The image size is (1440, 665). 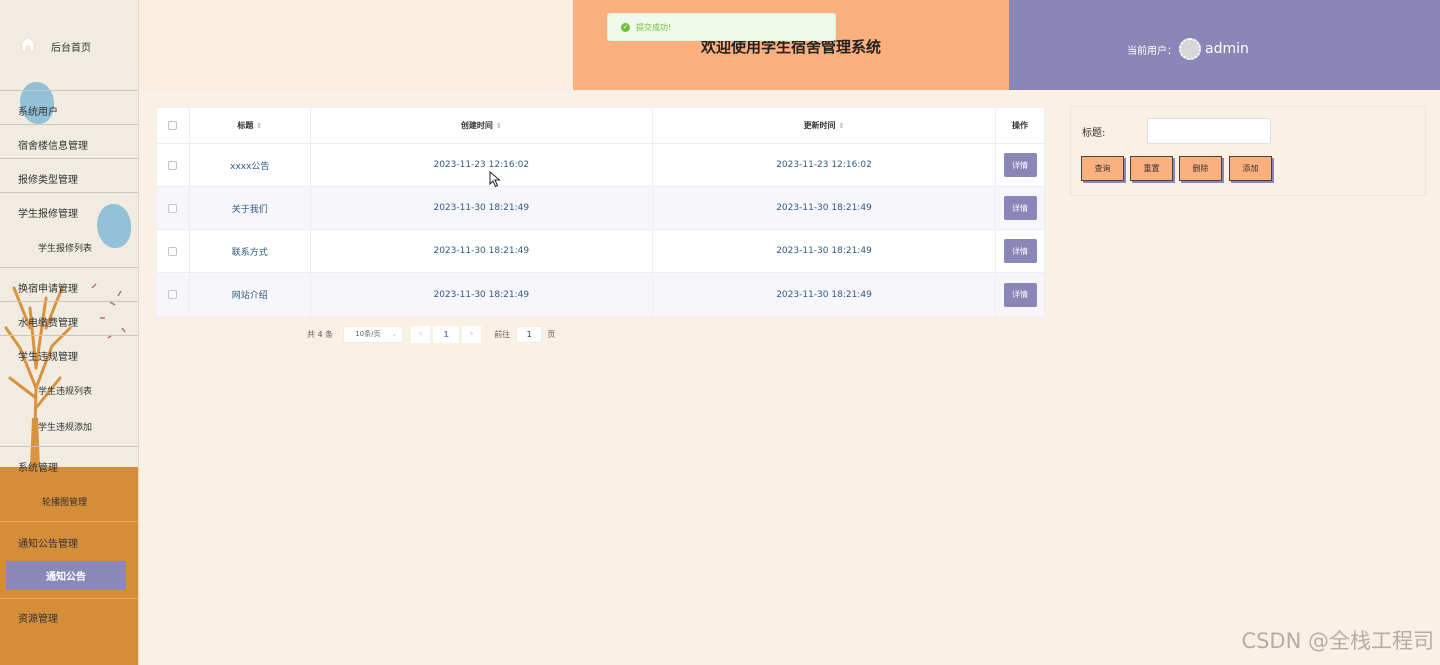 I want to click on cell-updated: 2023-11-23 12:16:02, so click(x=825, y=165).